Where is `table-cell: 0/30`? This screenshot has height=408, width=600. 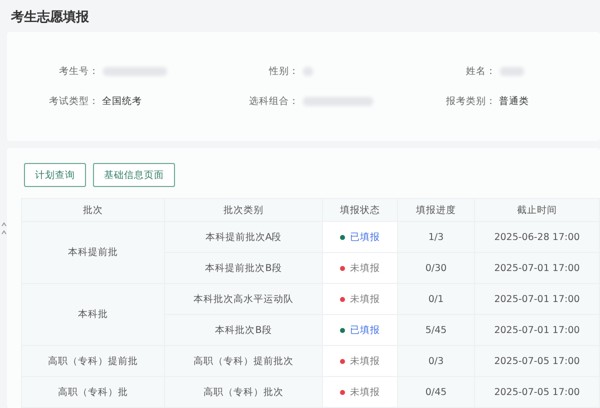 table-cell: 0/30 is located at coordinates (436, 268).